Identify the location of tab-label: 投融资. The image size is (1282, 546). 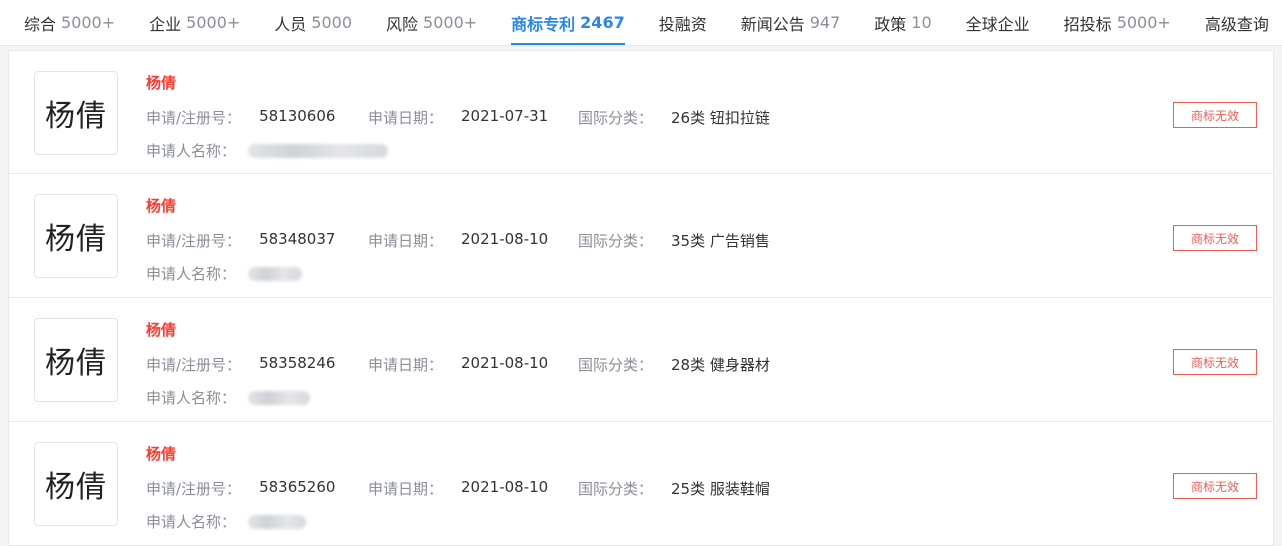
(682, 24).